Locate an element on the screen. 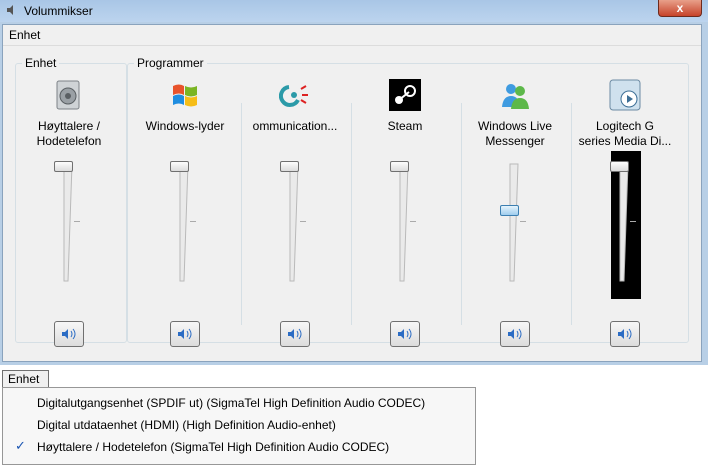  channel-speakers: Høyttalere / Hodetelefon is located at coordinates (69, 210).